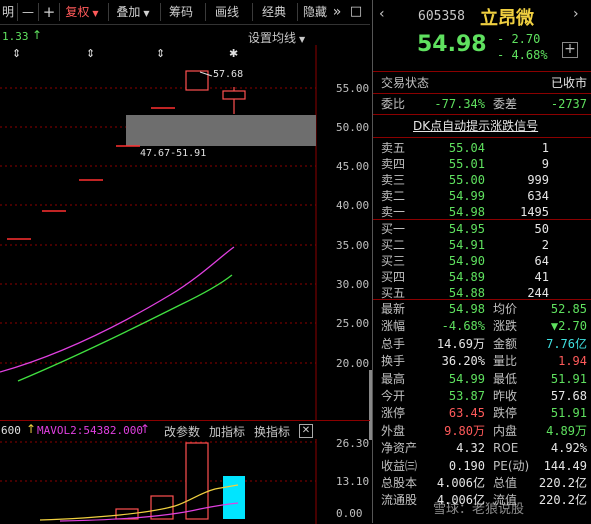 This screenshot has height=524, width=591. I want to click on chevron-left-icon: ‹, so click(382, 14).